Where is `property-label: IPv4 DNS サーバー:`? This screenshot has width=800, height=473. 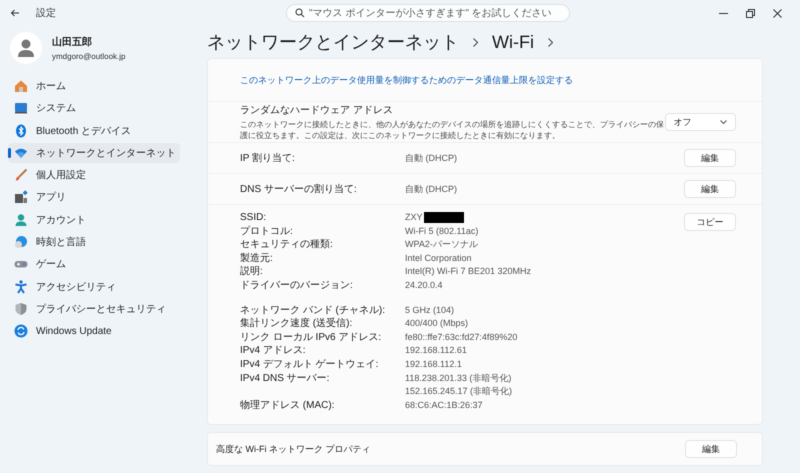 property-label: IPv4 DNS サーバー: is located at coordinates (285, 379).